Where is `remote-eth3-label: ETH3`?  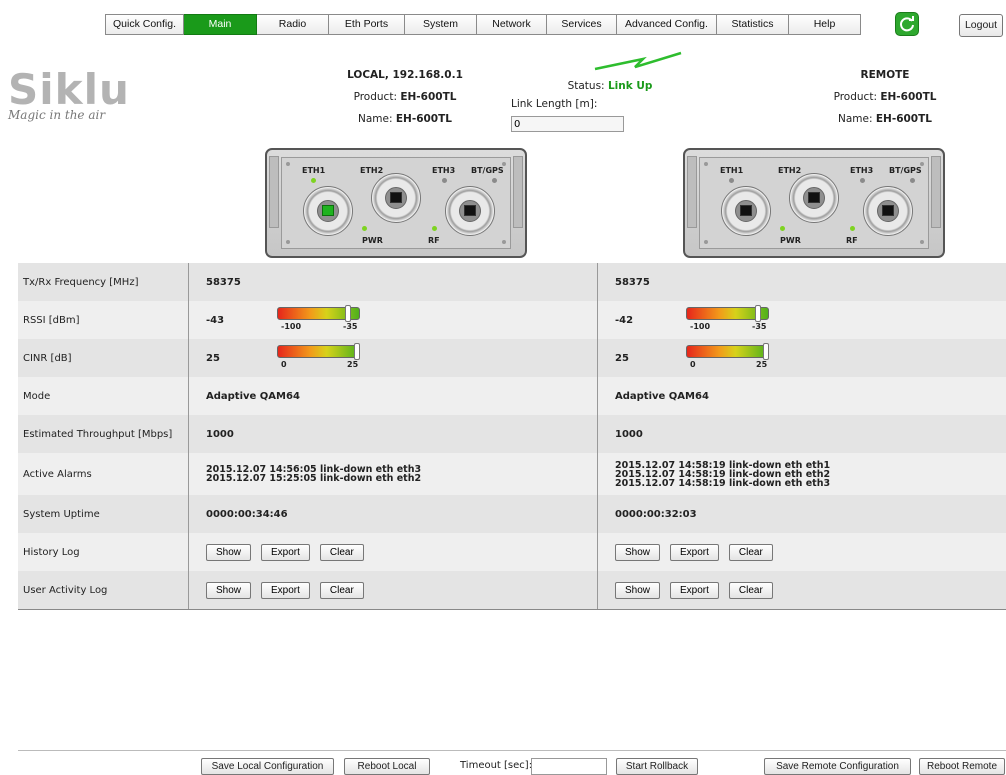 remote-eth3-label: ETH3 is located at coordinates (862, 170).